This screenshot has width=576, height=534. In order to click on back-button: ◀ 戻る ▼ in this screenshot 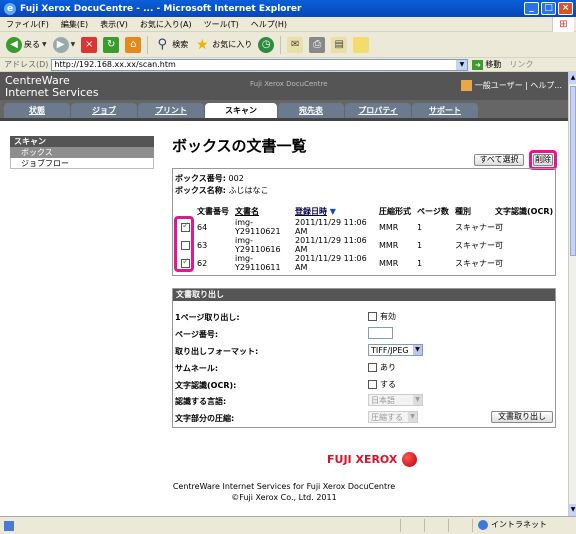, I will do `click(26, 44)`.